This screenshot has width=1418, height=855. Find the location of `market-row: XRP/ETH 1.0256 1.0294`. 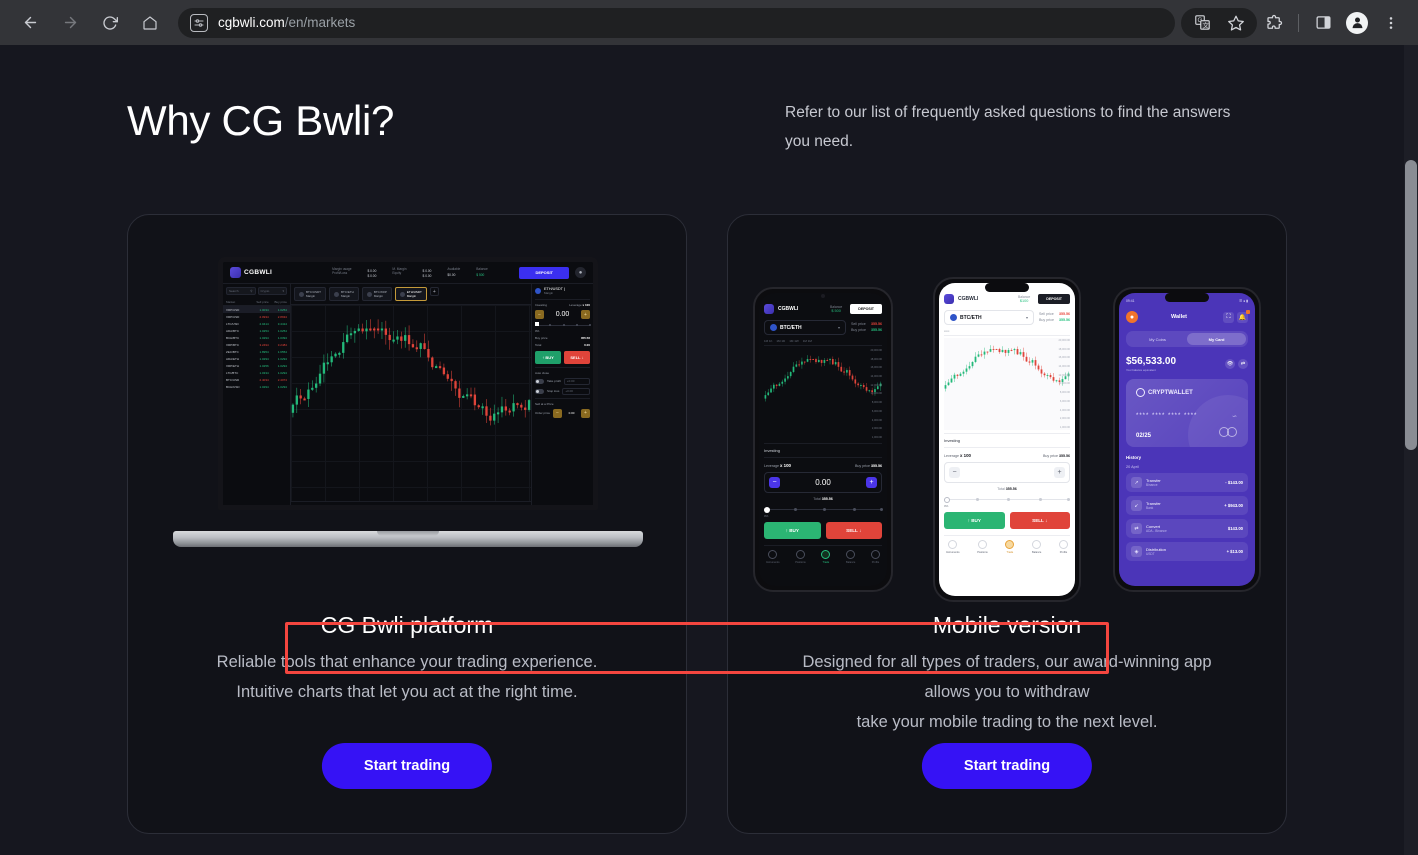

market-row: XRP/ETH 1.0256 1.0294 is located at coordinates (256, 365).